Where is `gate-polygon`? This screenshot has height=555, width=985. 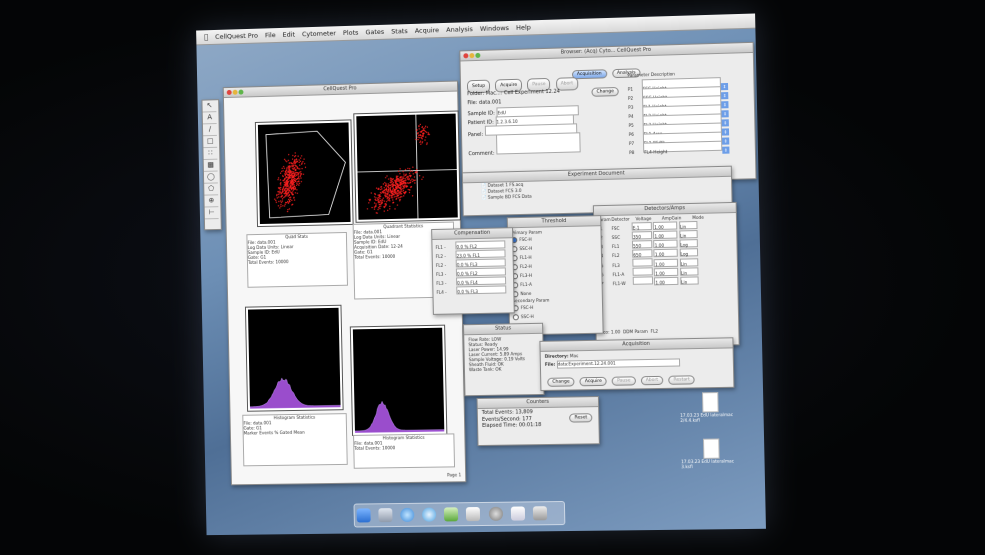 gate-polygon is located at coordinates (306, 174).